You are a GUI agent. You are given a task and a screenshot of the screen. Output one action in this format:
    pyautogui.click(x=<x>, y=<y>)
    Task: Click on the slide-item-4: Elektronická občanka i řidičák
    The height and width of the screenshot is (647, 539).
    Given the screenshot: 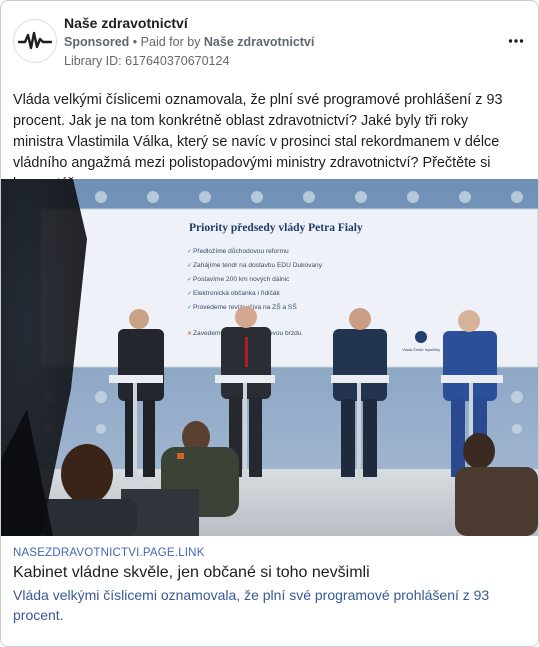 What is the action you would take?
    pyautogui.click(x=237, y=293)
    